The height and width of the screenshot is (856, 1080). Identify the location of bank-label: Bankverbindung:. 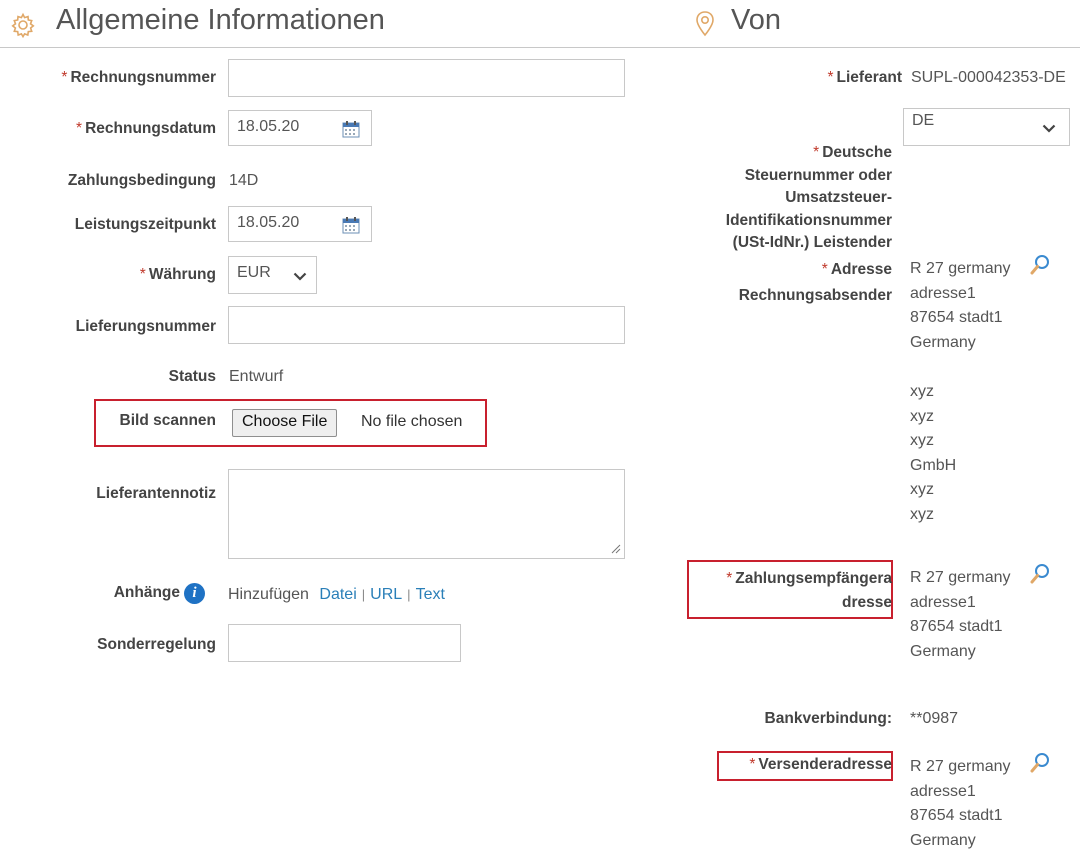
(828, 718).